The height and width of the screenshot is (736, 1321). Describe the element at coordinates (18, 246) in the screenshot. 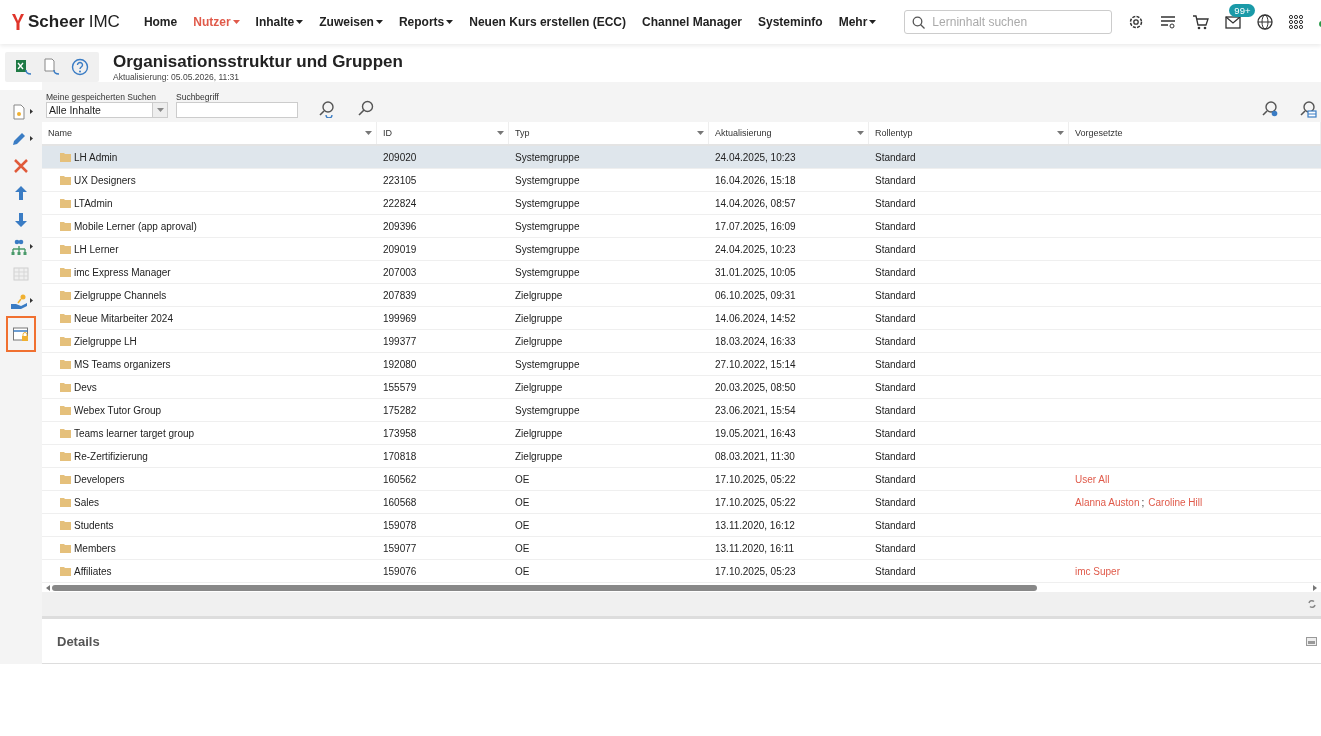

I see `org-chart-icon` at that location.